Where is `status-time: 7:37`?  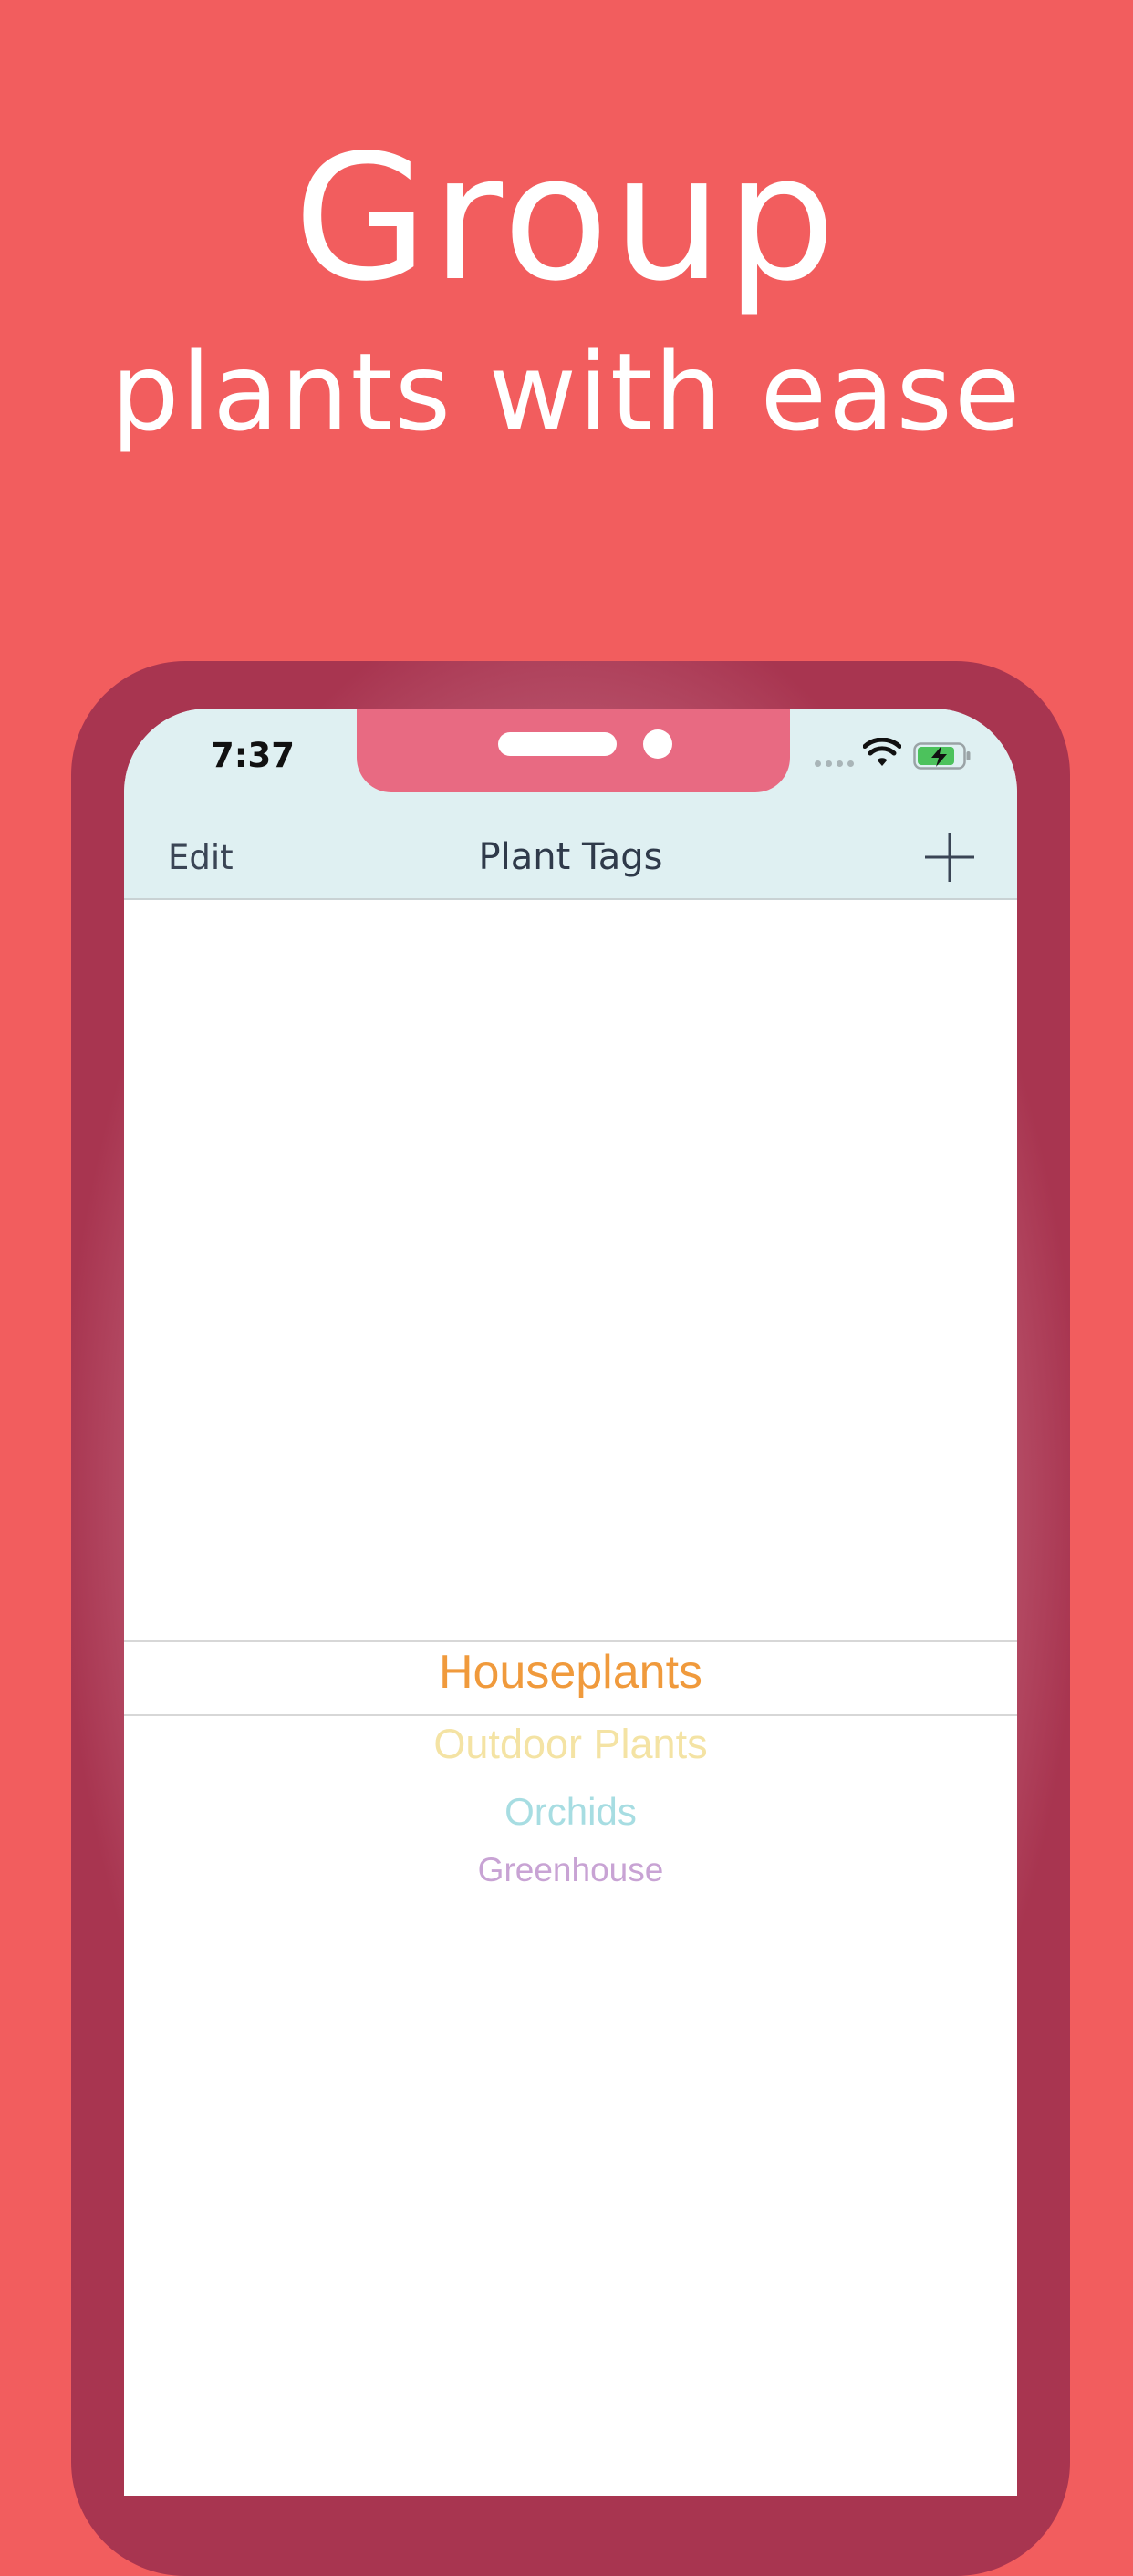 status-time: 7:37 is located at coordinates (253, 755).